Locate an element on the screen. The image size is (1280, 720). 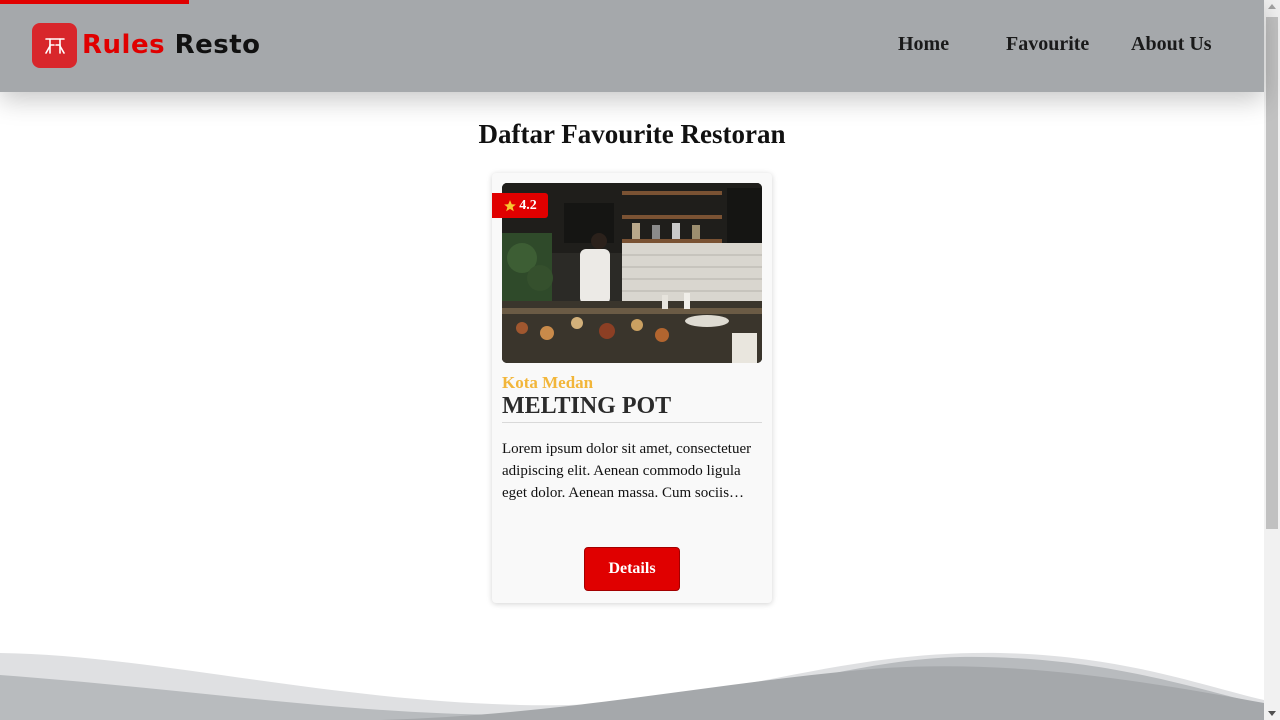
scroll-up-arrow-icon is located at coordinates (1272, 6).